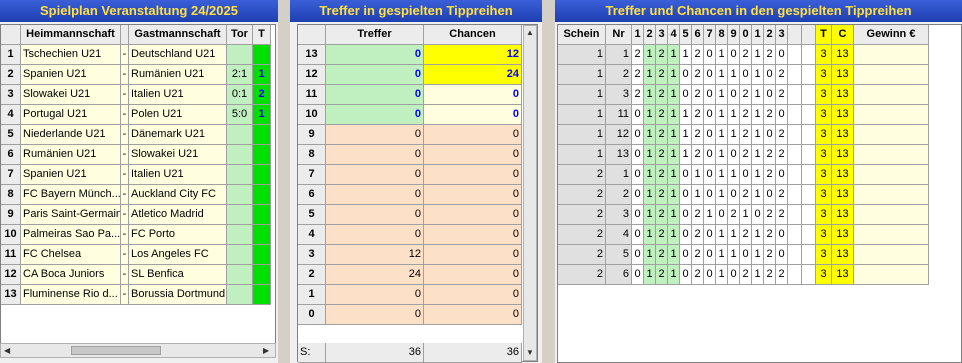 The image size is (962, 363). Describe the element at coordinates (11, 215) in the screenshot. I see `row-index: 9` at that location.